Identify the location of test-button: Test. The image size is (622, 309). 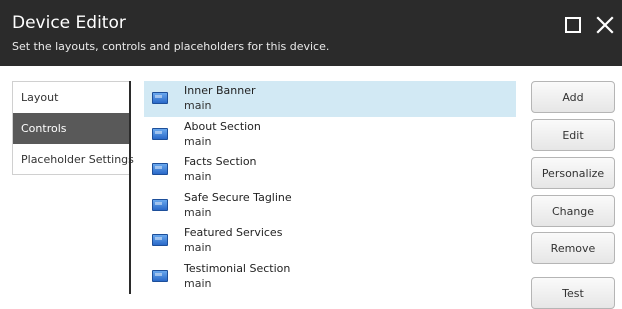
(573, 293).